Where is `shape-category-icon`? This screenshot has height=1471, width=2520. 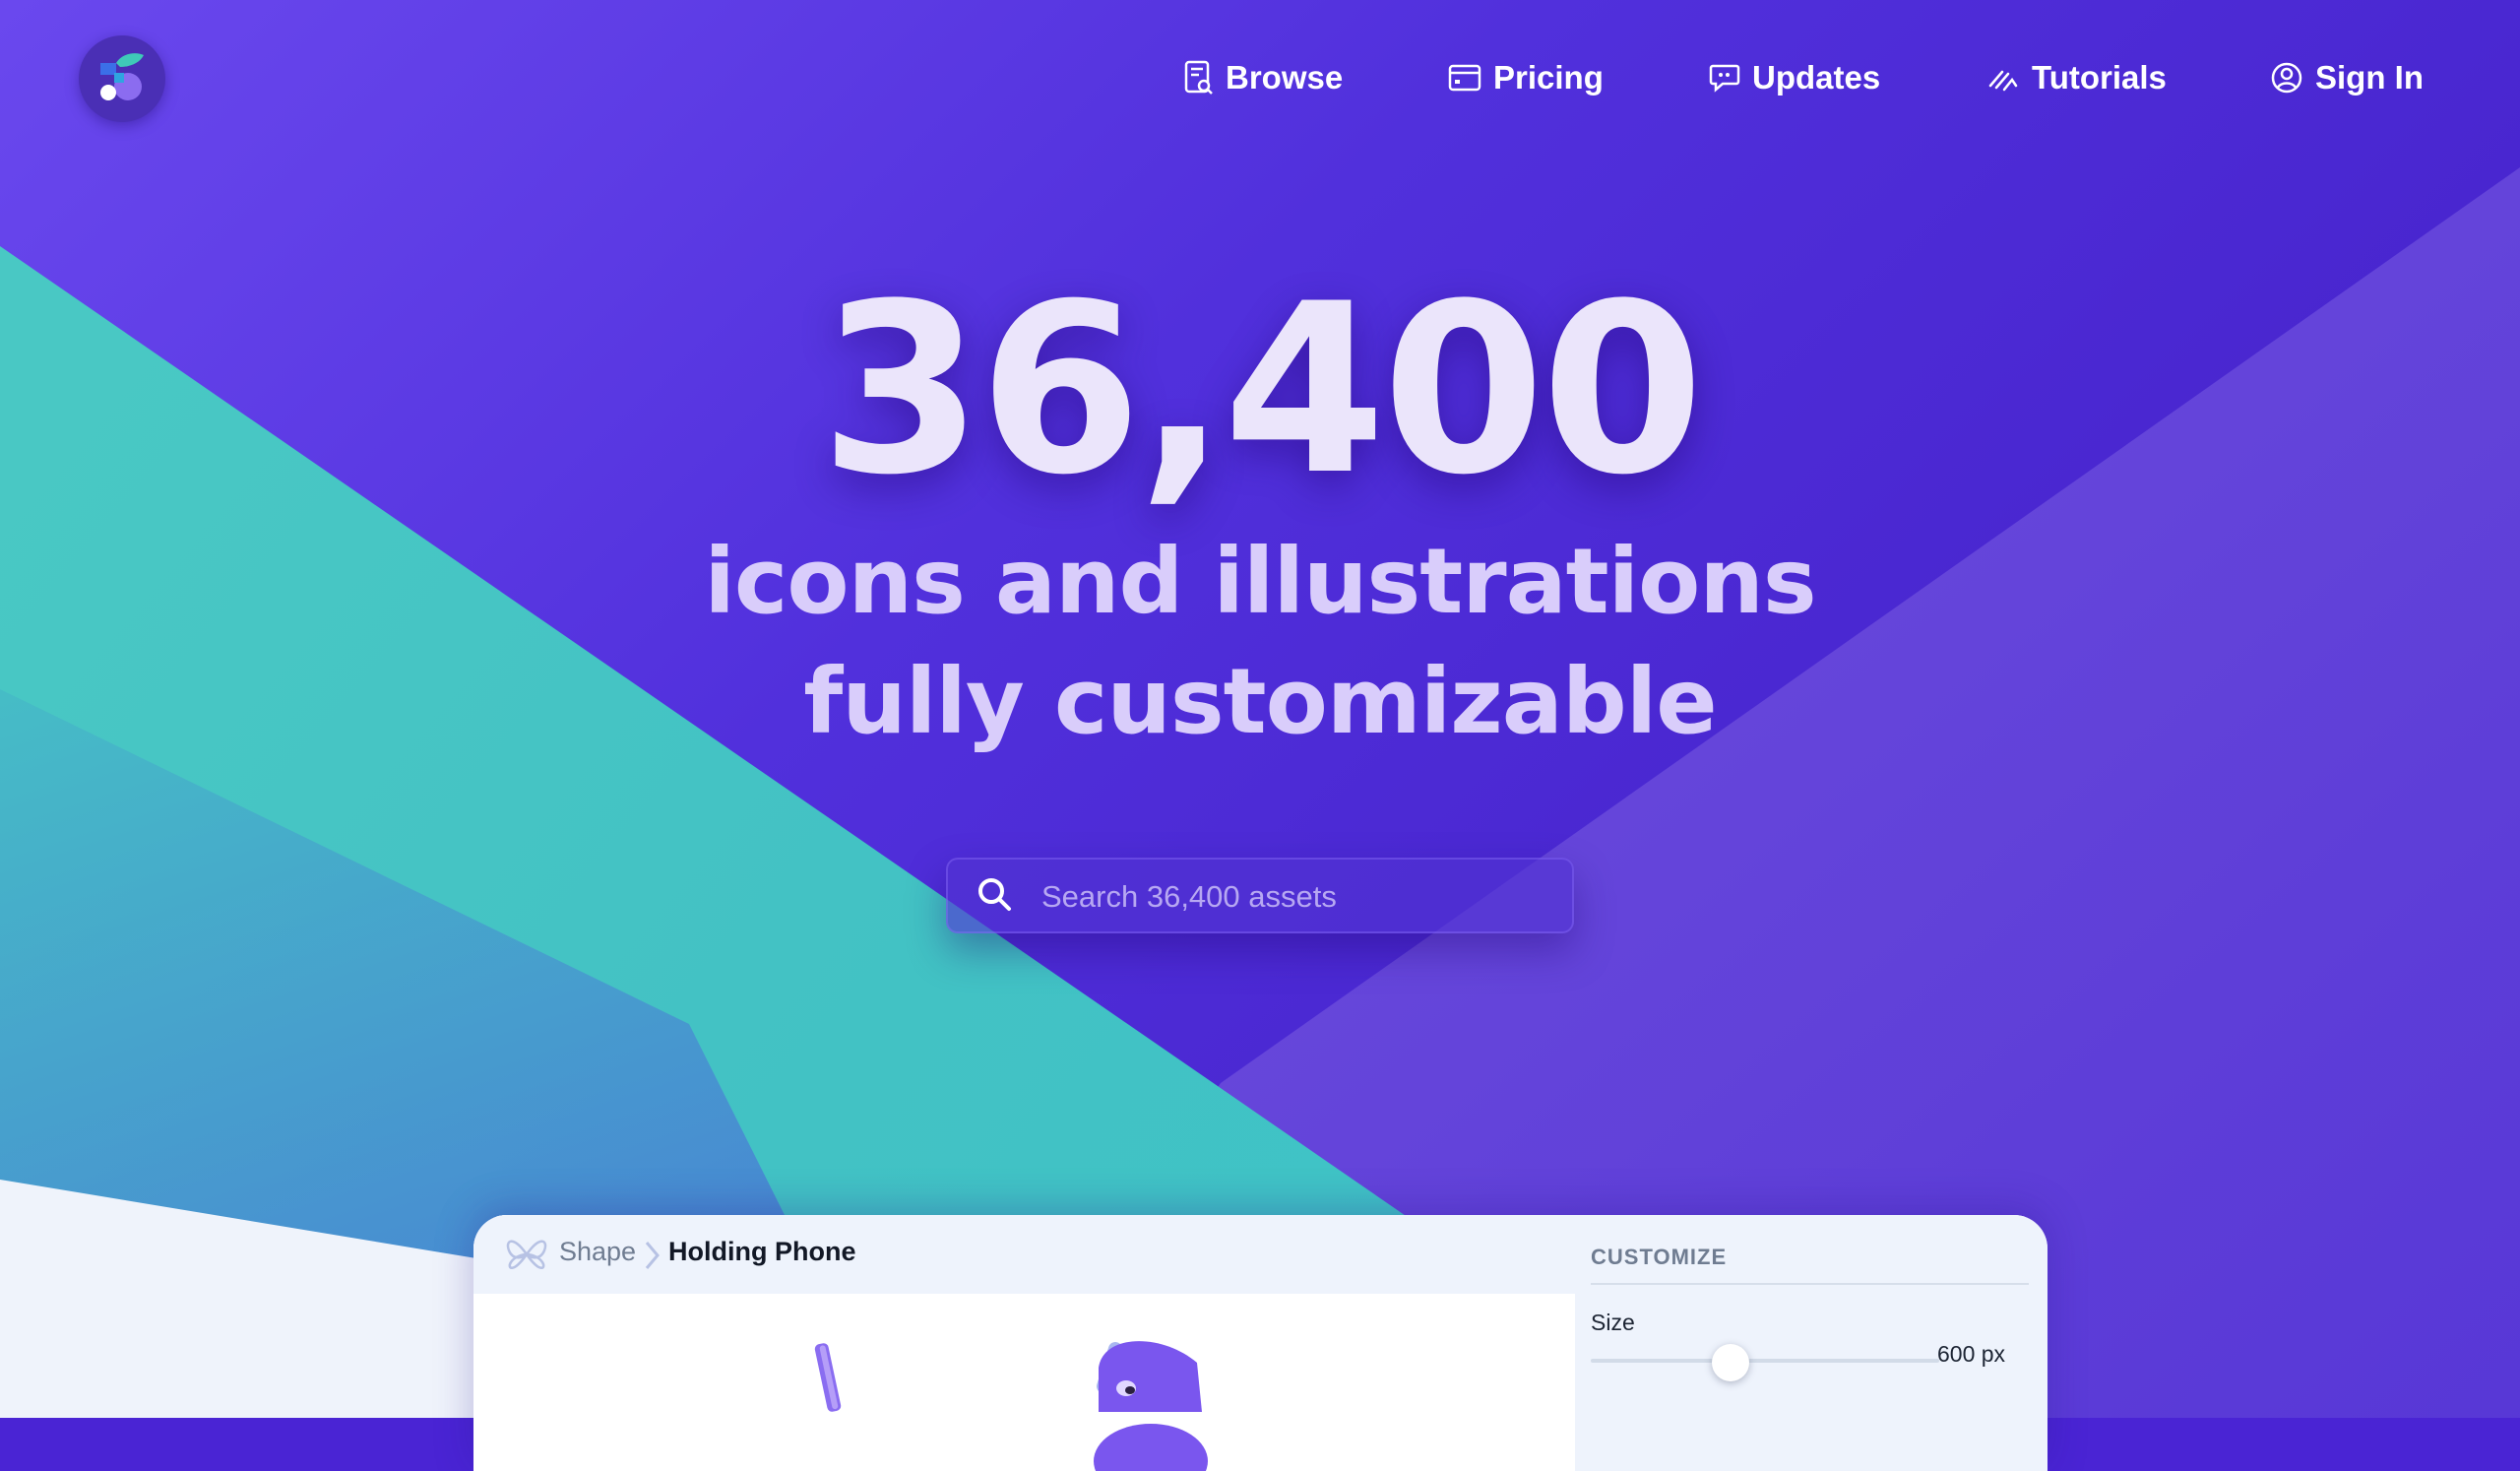 shape-category-icon is located at coordinates (526, 1254).